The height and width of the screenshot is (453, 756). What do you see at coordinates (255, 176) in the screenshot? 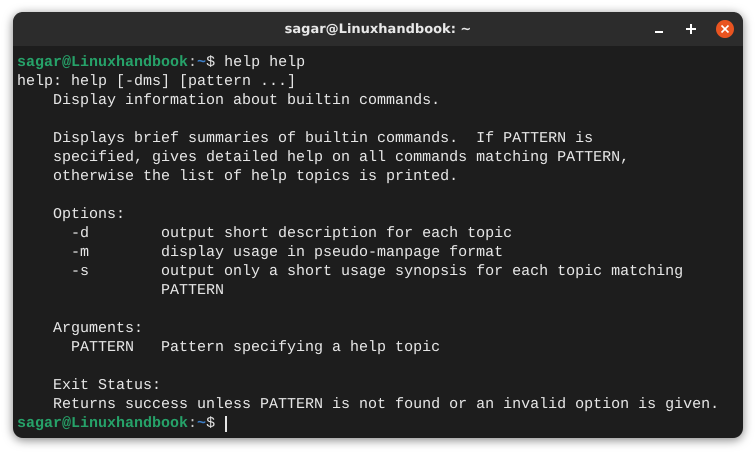
I see `output-line: otherwise the list of help topics is printed.` at bounding box center [255, 176].